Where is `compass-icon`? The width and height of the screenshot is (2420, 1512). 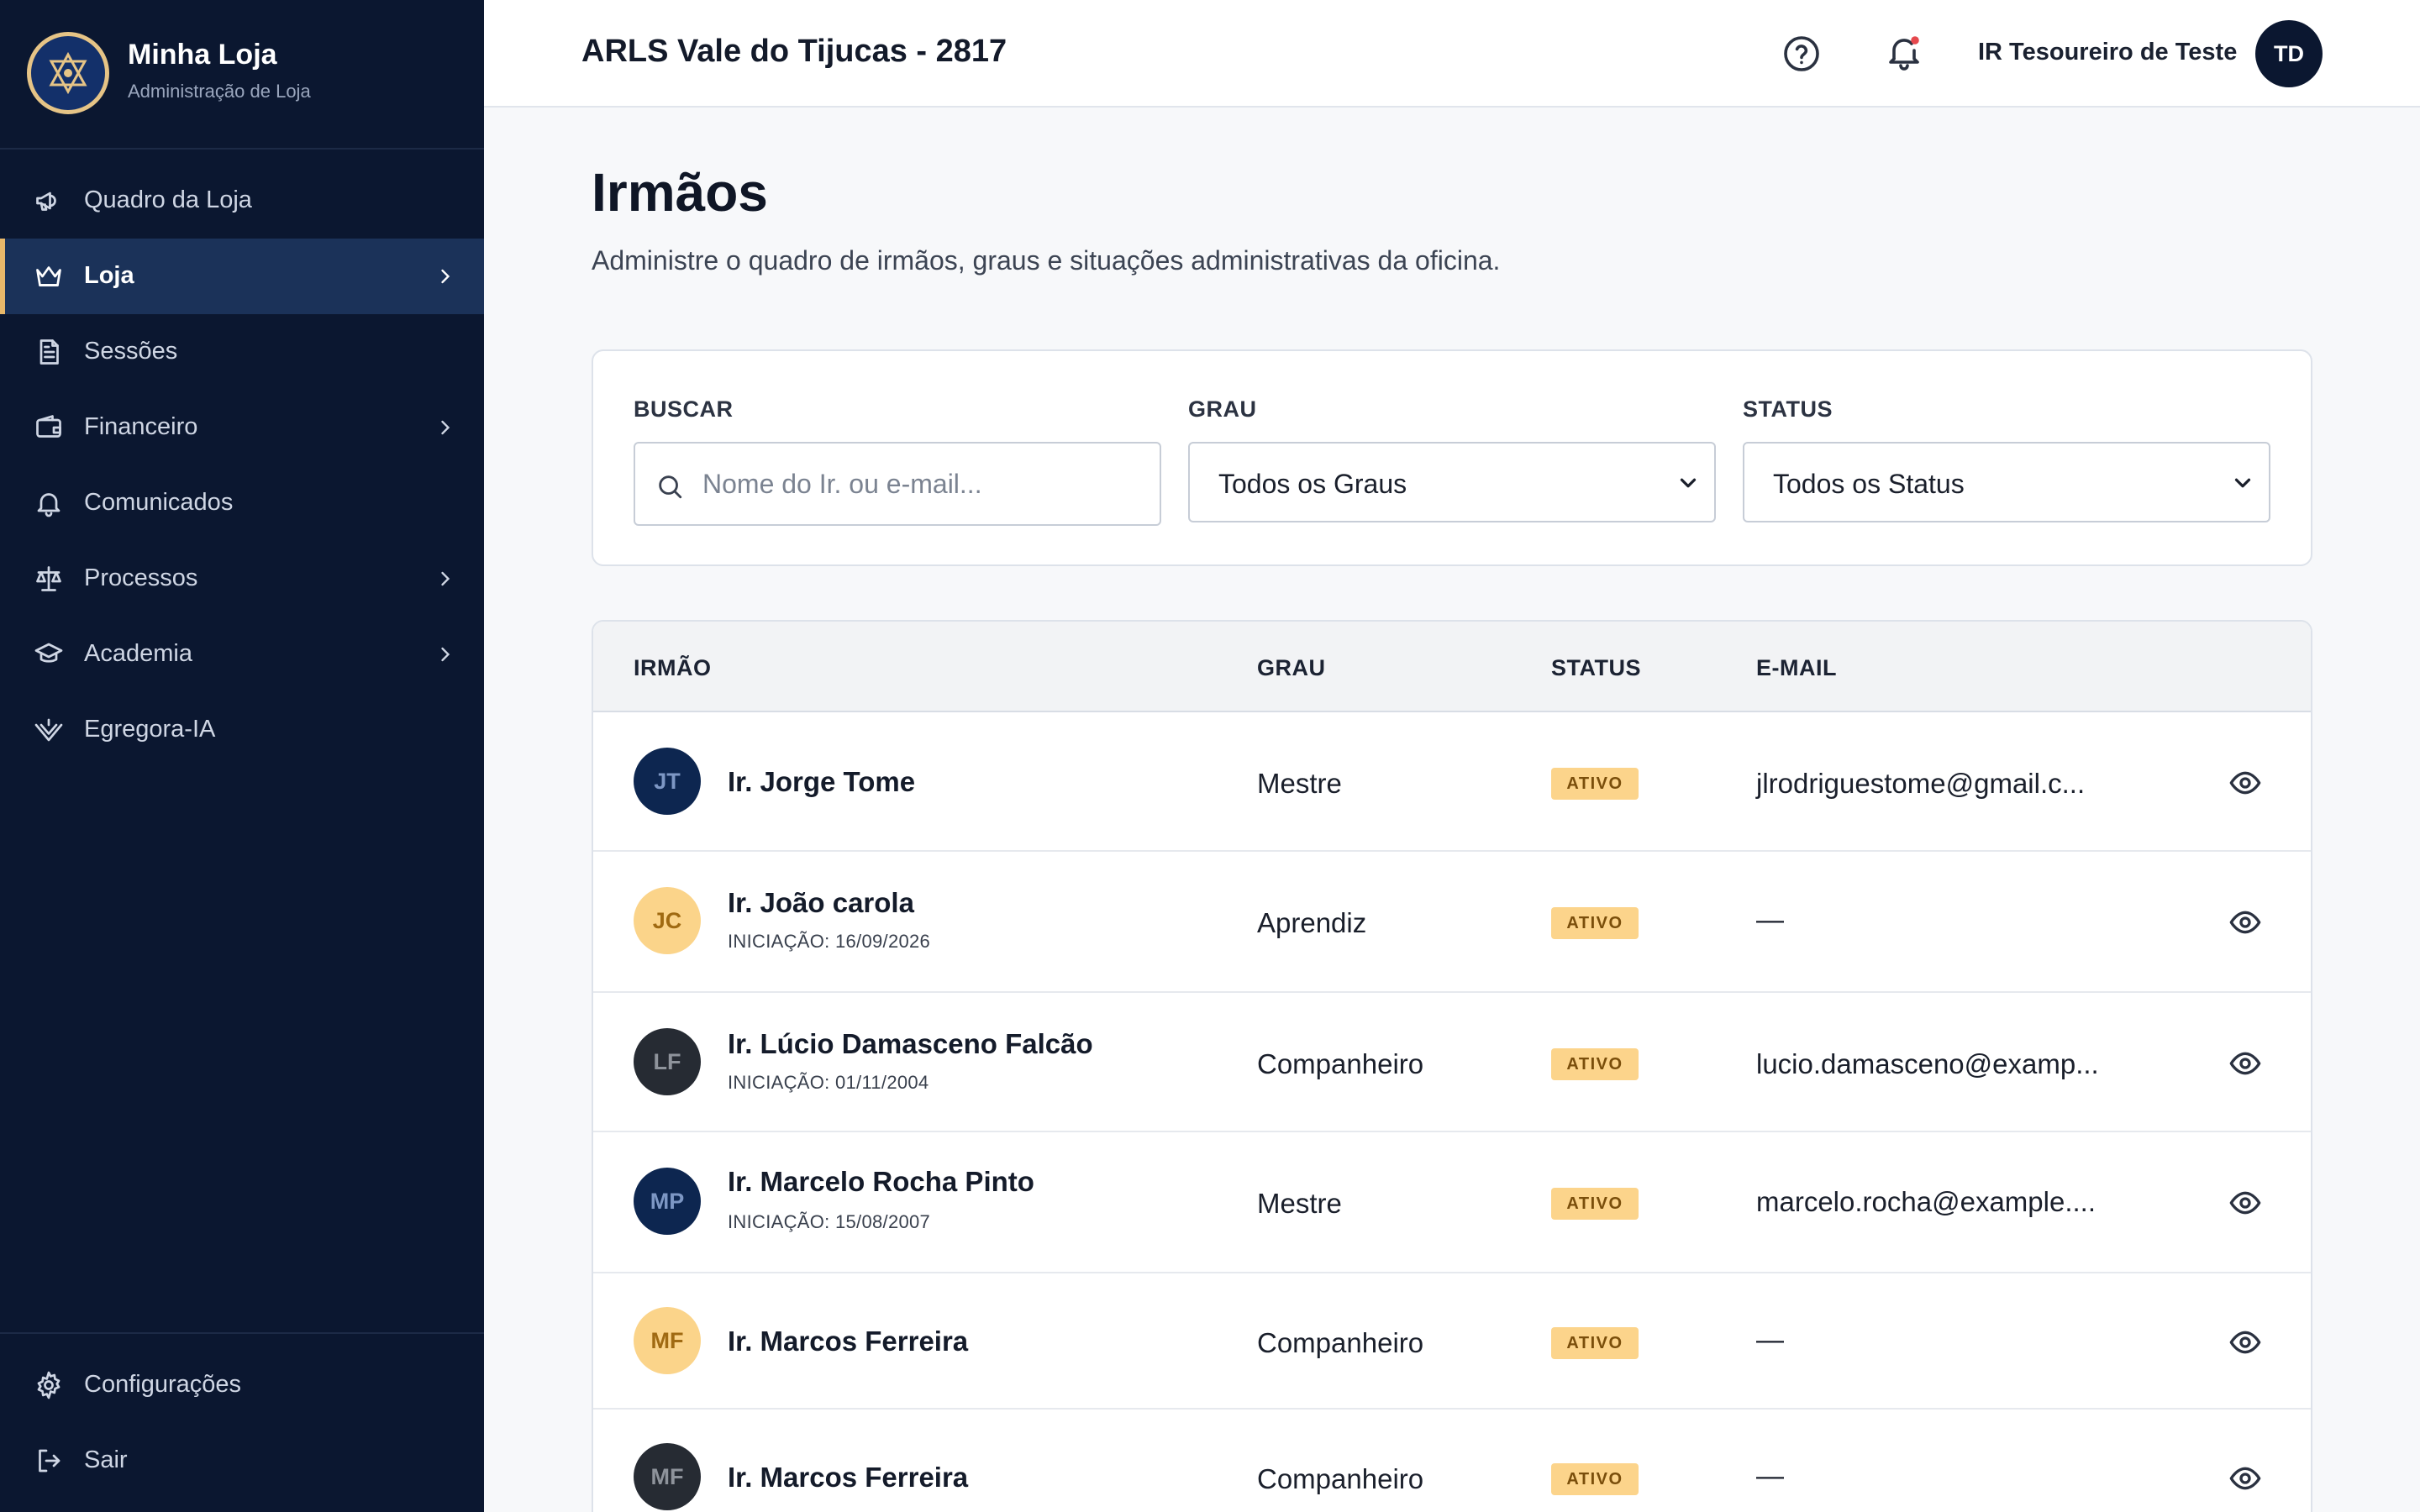 compass-icon is located at coordinates (49, 730).